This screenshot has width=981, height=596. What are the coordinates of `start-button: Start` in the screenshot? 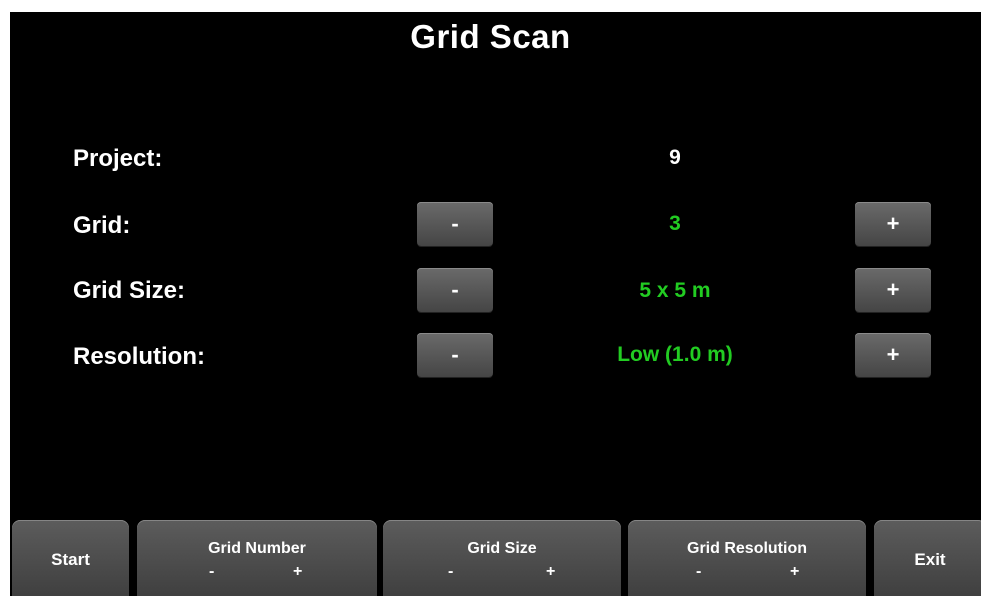 It's located at (70, 558).